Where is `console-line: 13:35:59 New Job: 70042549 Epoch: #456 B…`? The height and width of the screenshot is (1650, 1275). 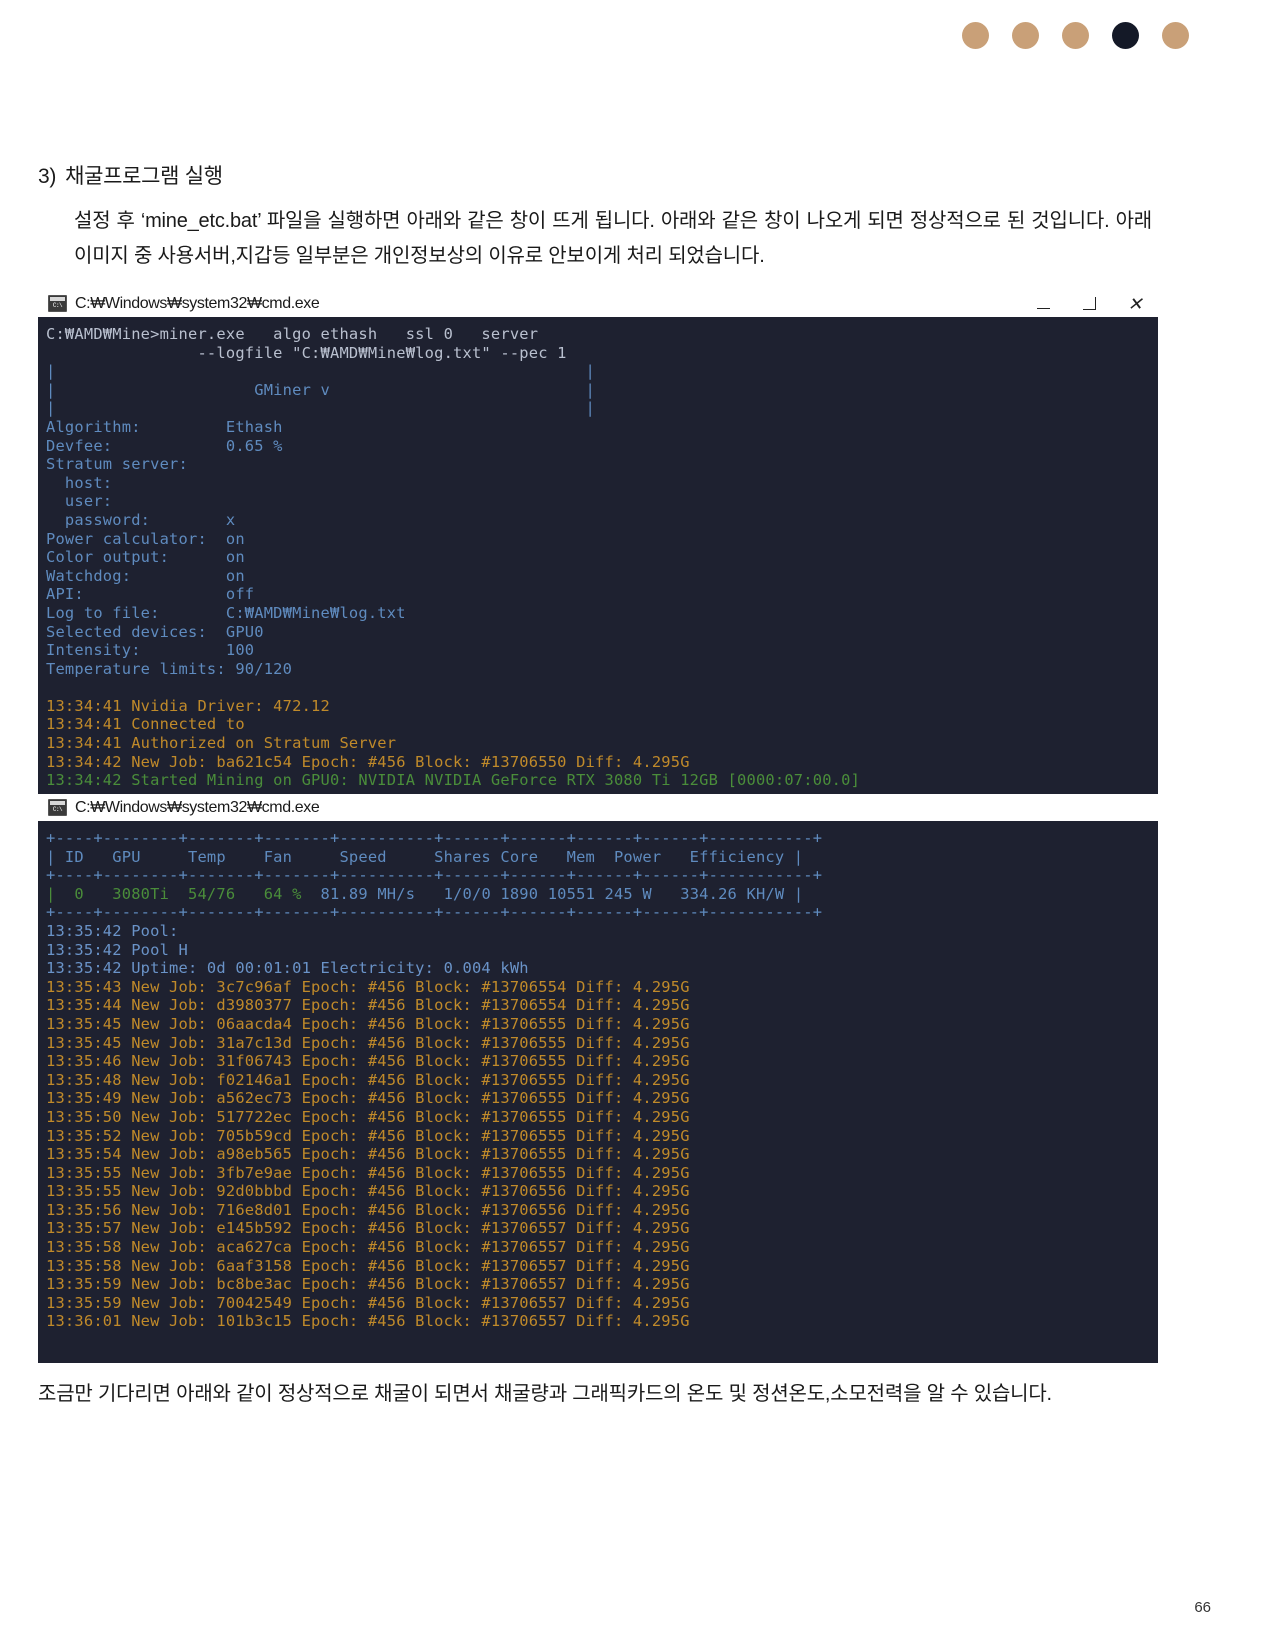 console-line: 13:35:59 New Job: 70042549 Epoch: #456 B… is located at coordinates (368, 1302).